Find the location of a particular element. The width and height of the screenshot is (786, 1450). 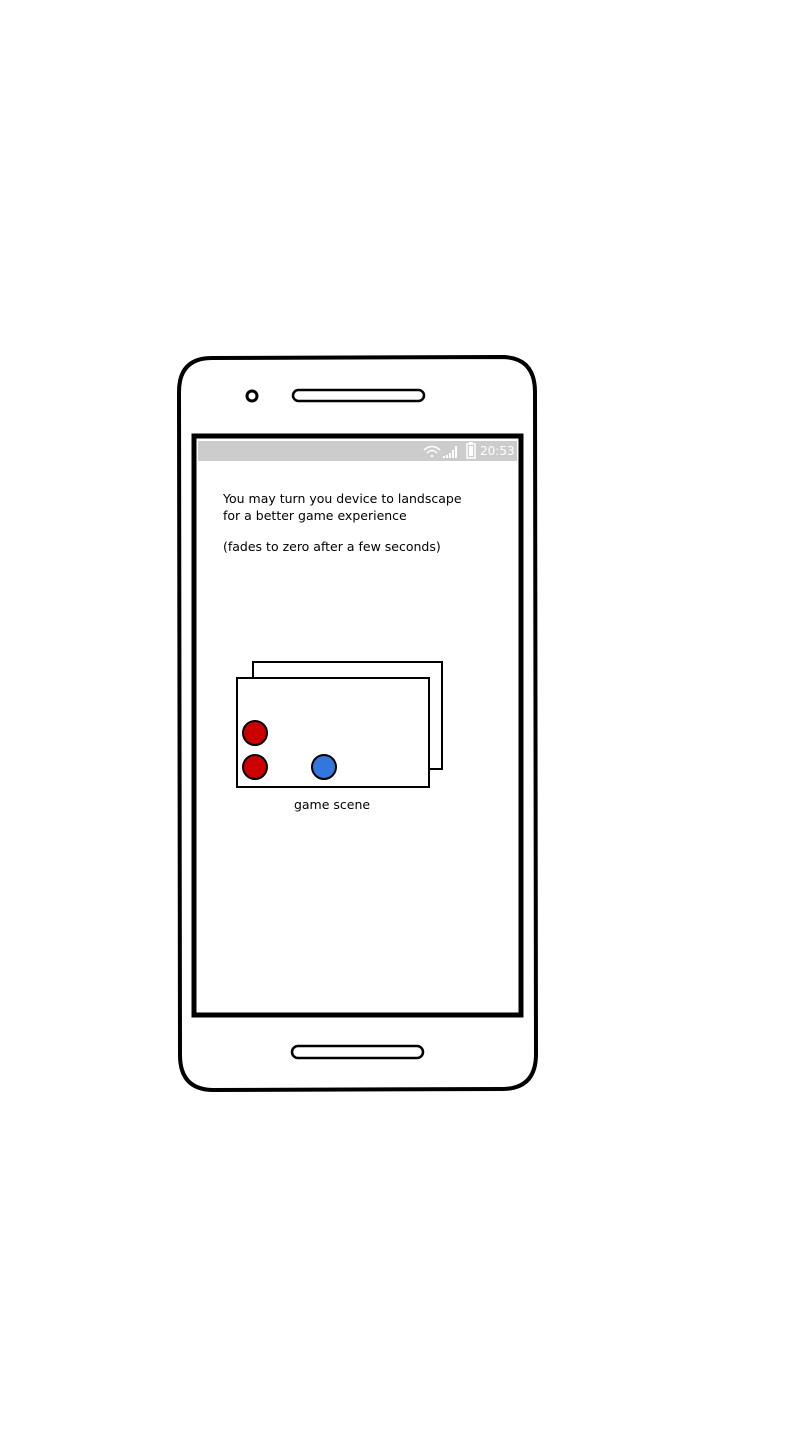

game-scene-label: game scene is located at coordinates (332, 804).